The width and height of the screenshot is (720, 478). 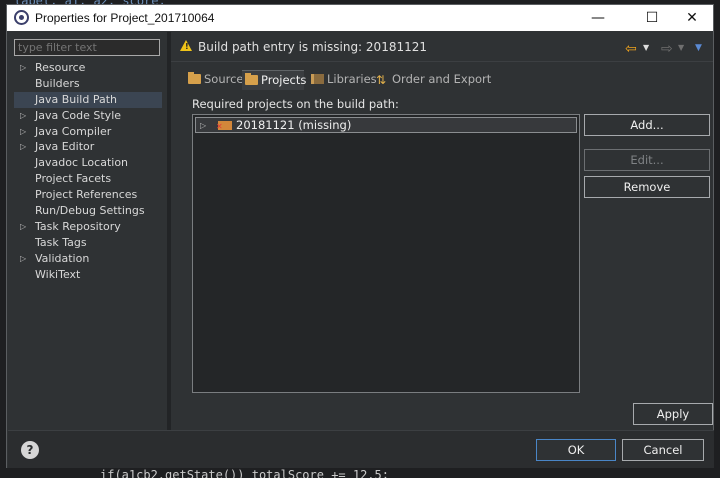 What do you see at coordinates (631, 49) in the screenshot?
I see `back-arrow-icon: ⇦` at bounding box center [631, 49].